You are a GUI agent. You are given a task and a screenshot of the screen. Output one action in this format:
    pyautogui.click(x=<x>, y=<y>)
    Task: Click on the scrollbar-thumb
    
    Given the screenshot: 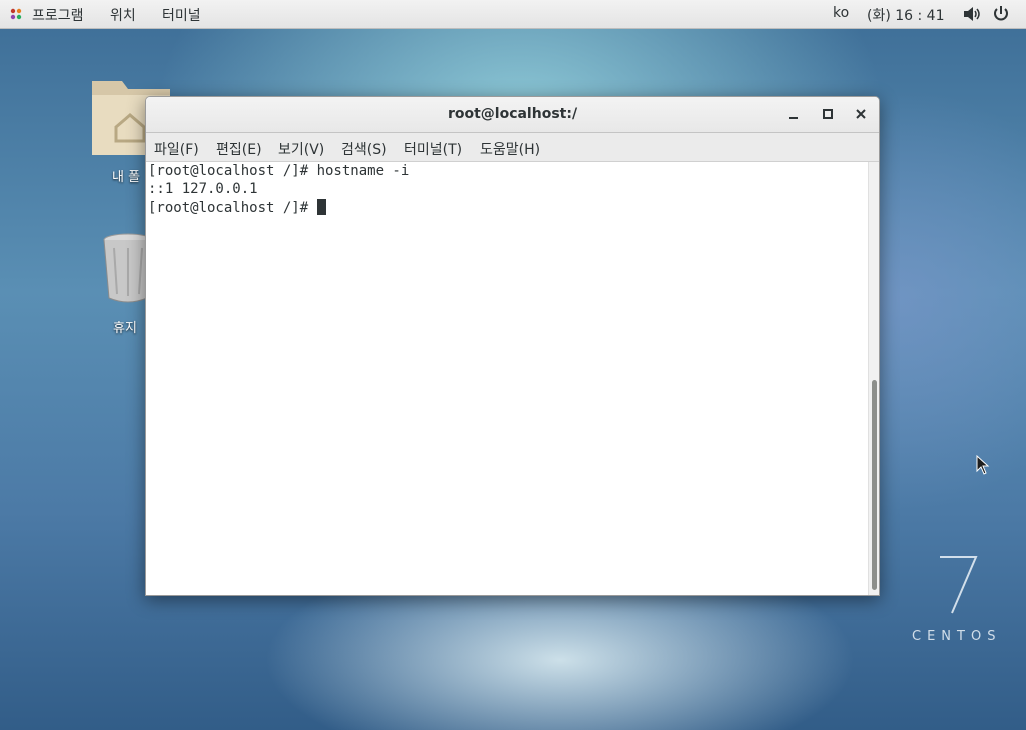 What is the action you would take?
    pyautogui.click(x=874, y=485)
    